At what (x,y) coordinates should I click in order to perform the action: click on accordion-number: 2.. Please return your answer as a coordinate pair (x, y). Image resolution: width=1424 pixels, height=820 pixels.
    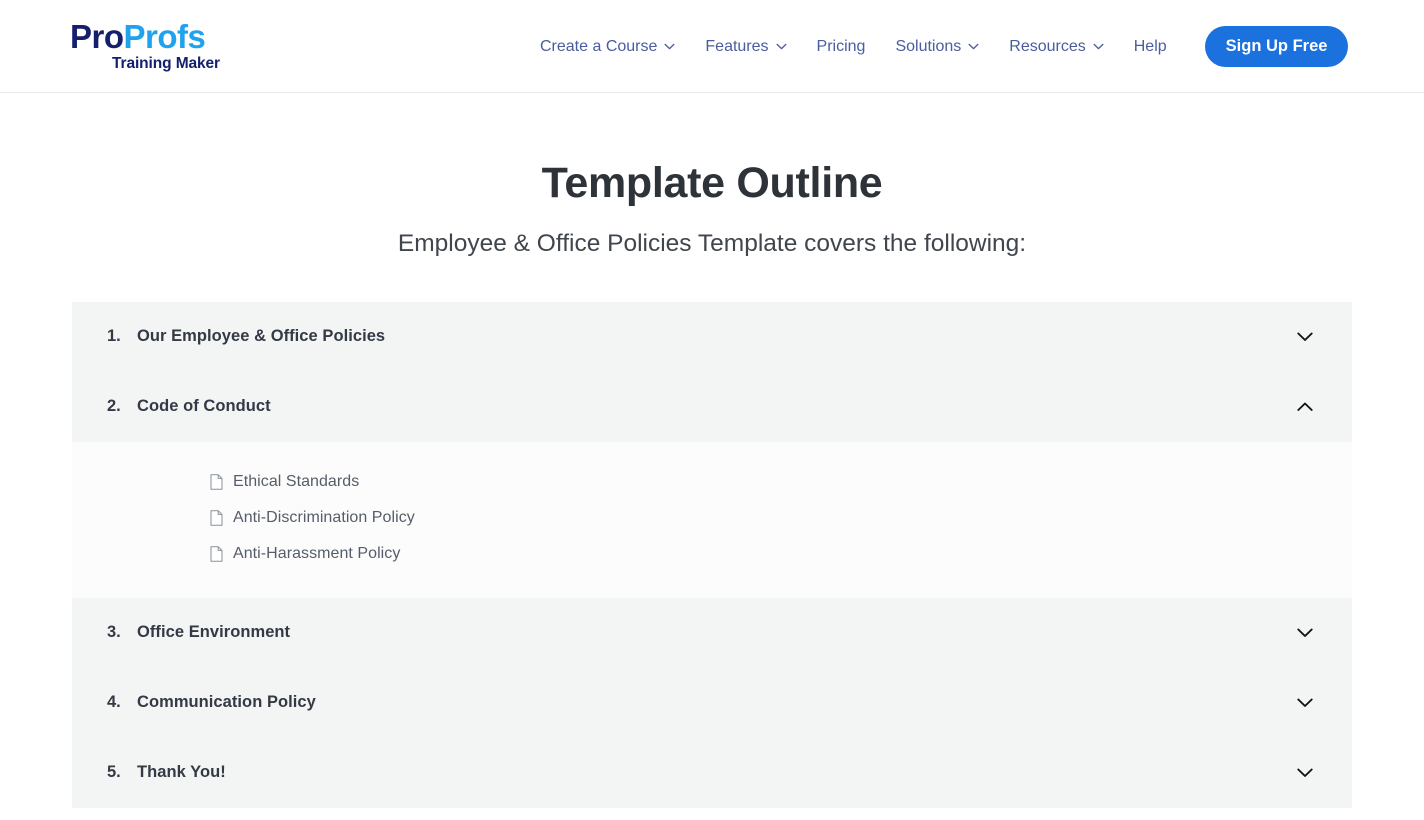
    Looking at the image, I should click on (114, 406).